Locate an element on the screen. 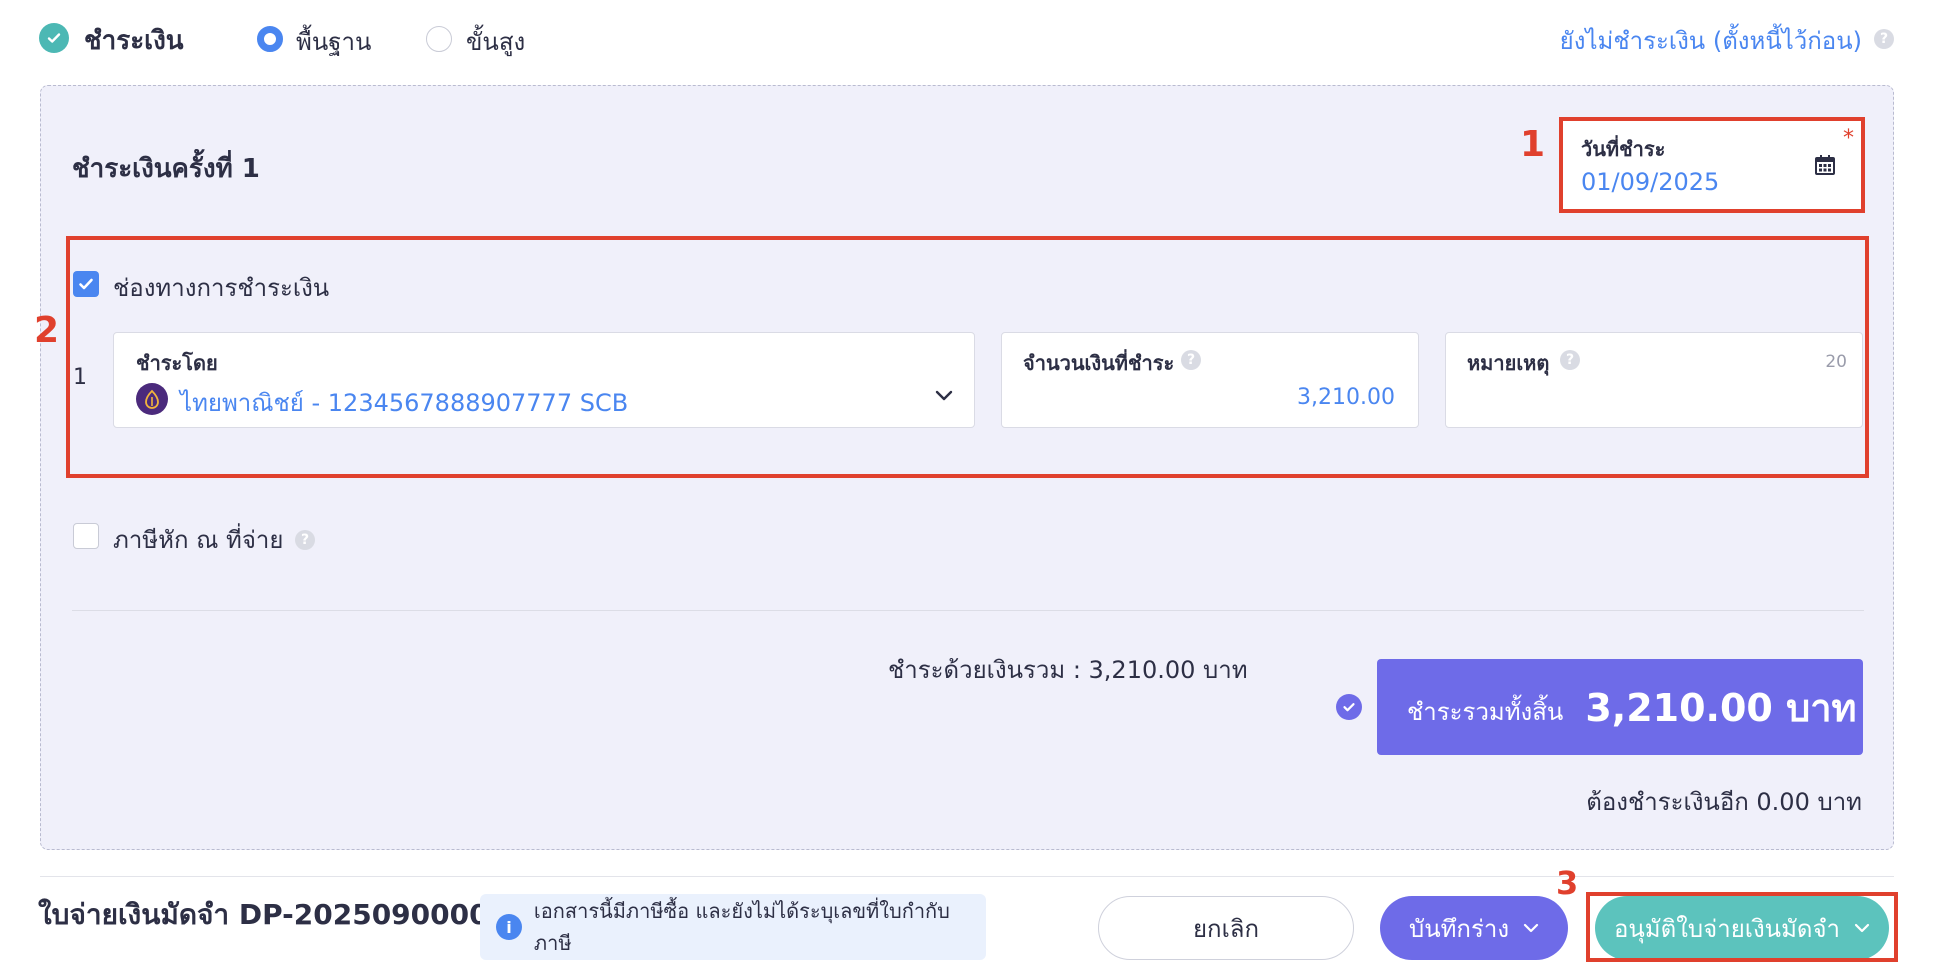 The height and width of the screenshot is (966, 1940). grand-total-box: ชำระรวมทั้งสิ้น 3,210.00 บาท is located at coordinates (1620, 707).